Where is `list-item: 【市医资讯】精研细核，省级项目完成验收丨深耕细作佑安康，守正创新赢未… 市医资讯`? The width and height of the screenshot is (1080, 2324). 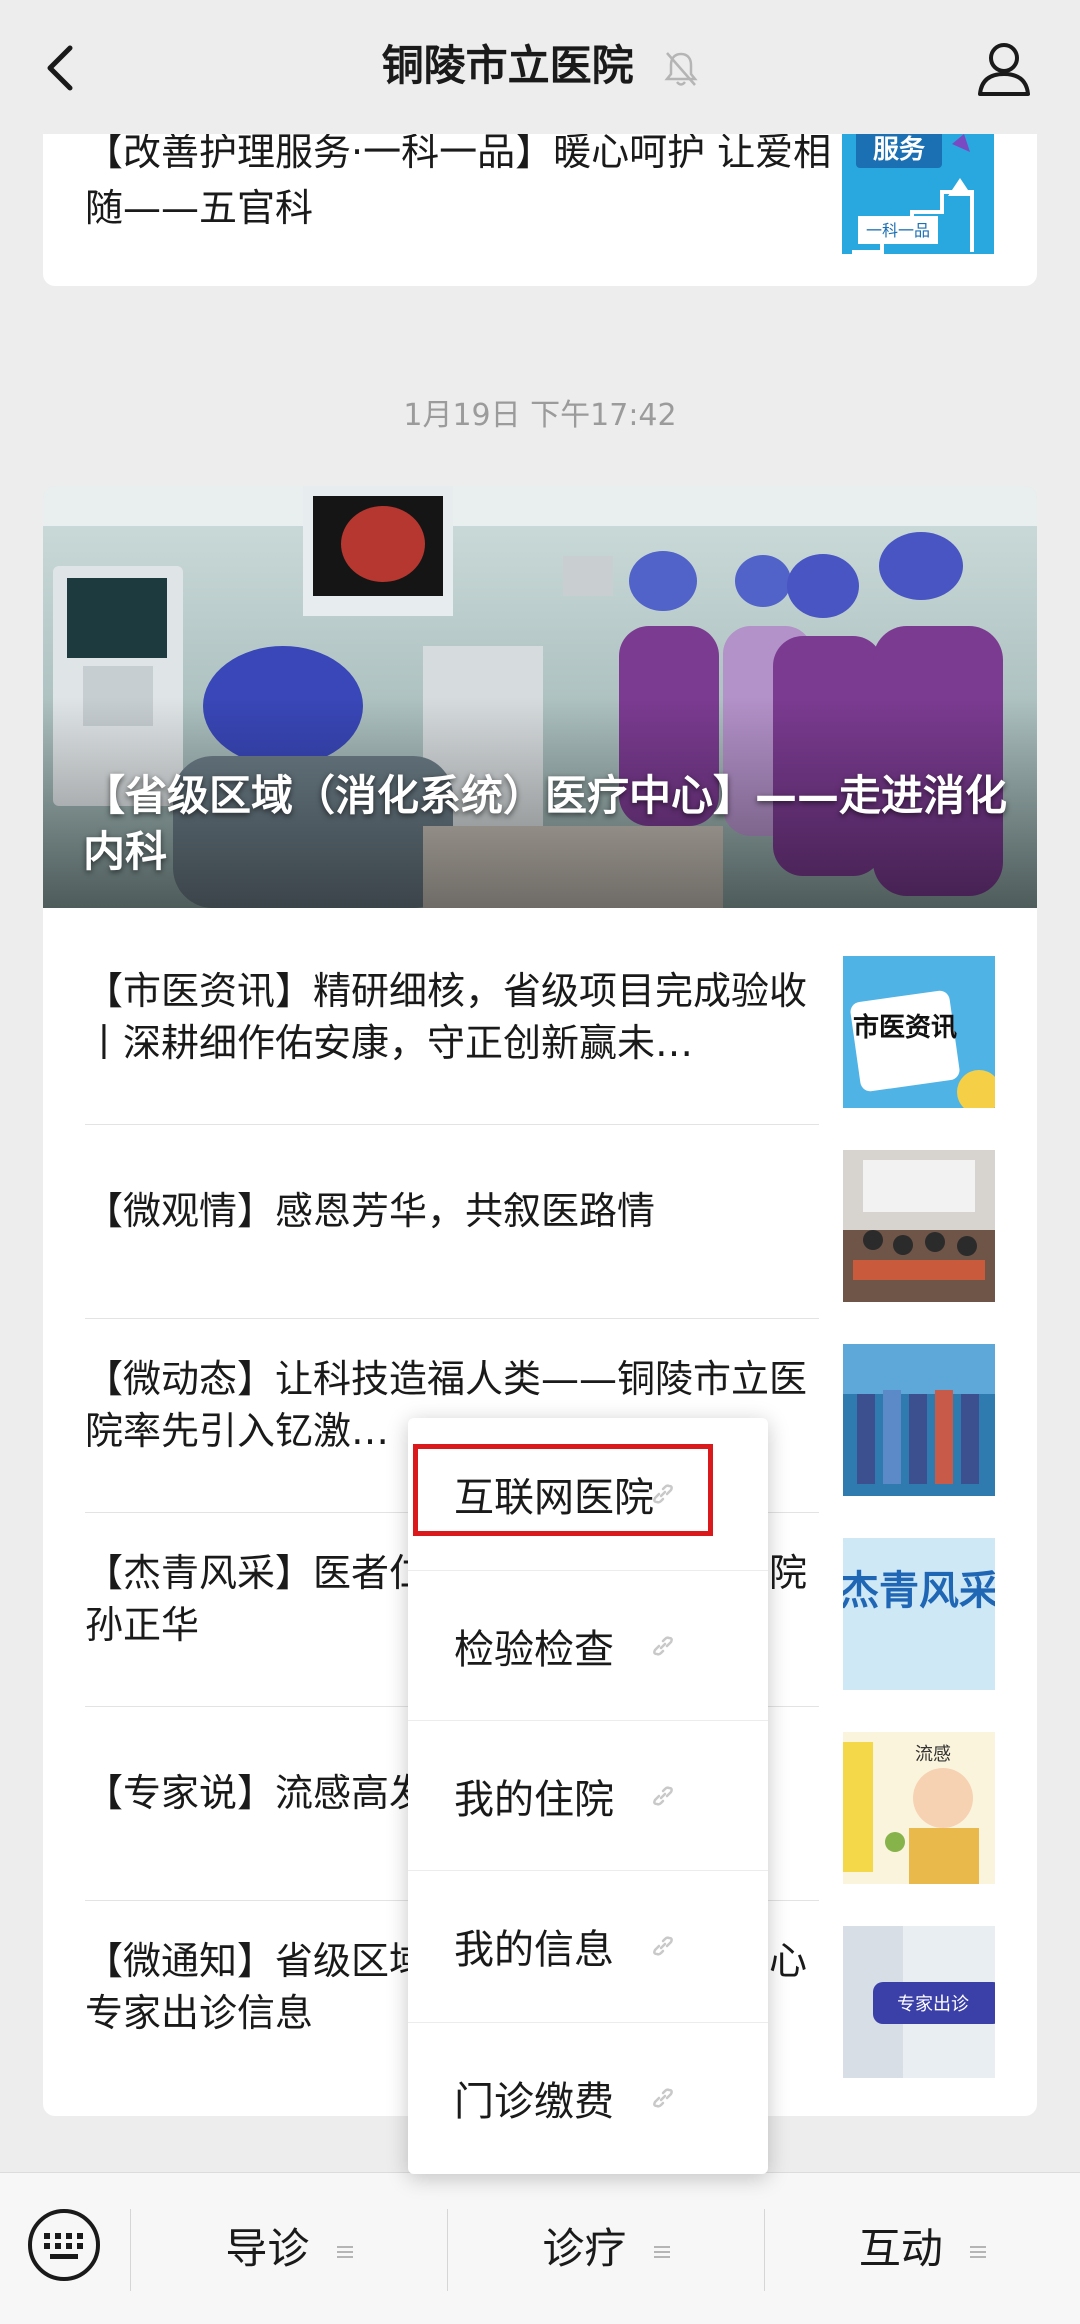
list-item: 【市医资讯】精研细核，省级项目完成验收丨深耕细作佑安康，守正创新赢未… 市医资讯 is located at coordinates (540, 1017).